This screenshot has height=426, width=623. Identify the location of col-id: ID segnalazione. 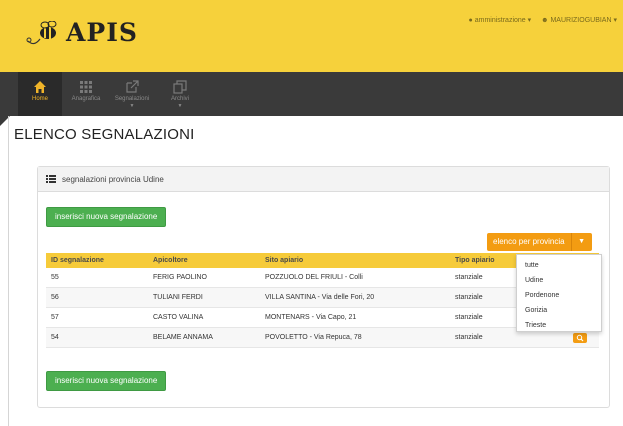
(97, 260).